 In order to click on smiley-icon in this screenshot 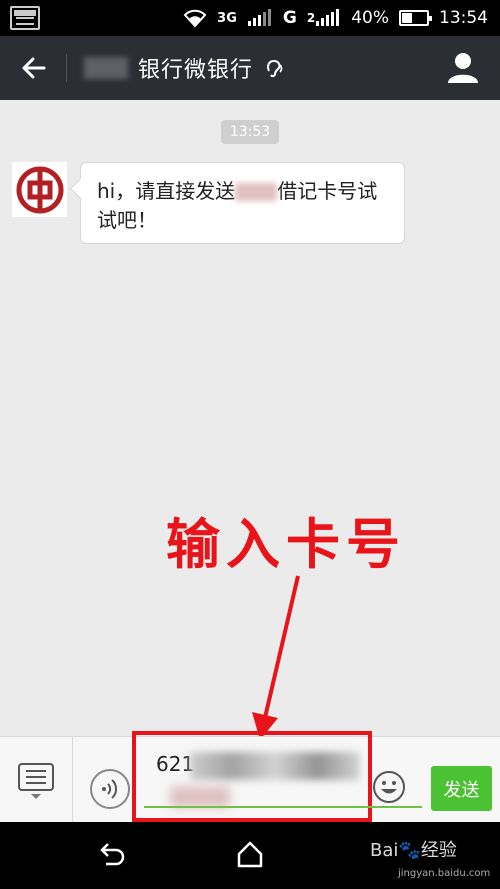, I will do `click(389, 787)`.